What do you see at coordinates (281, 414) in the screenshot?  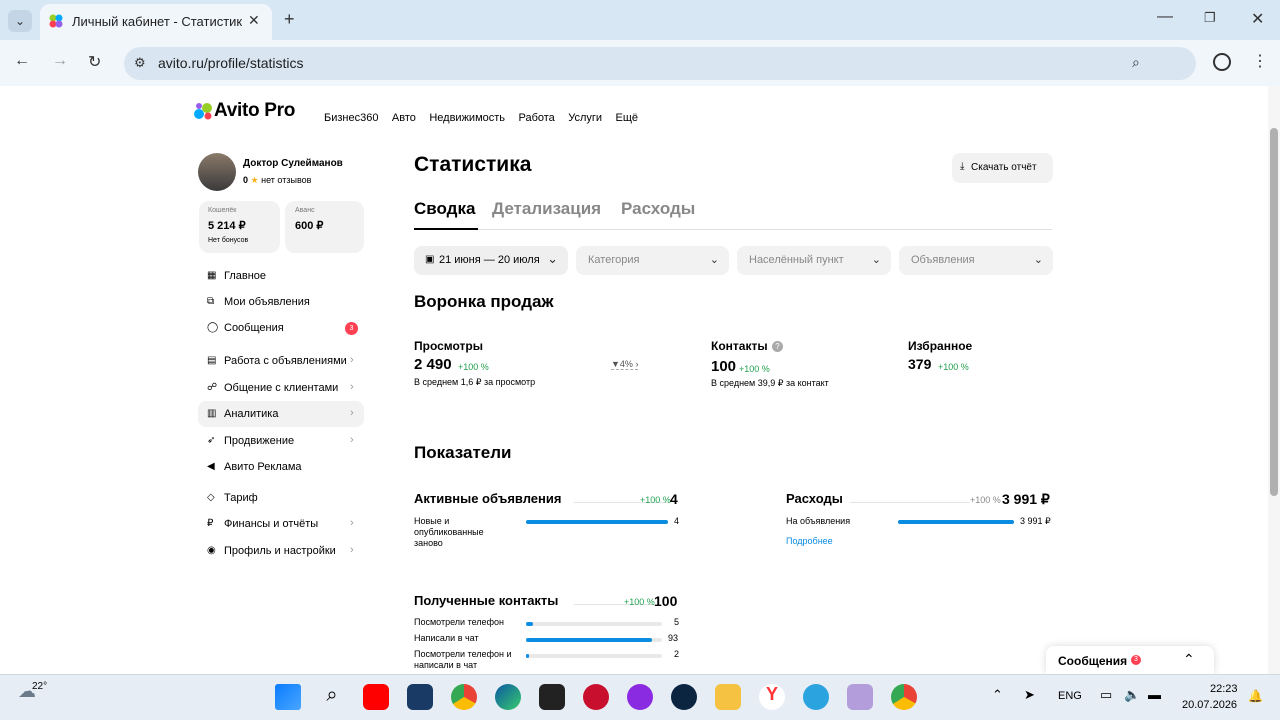 I see `sidebar-item-analytics: ▥ Аналитика ›` at bounding box center [281, 414].